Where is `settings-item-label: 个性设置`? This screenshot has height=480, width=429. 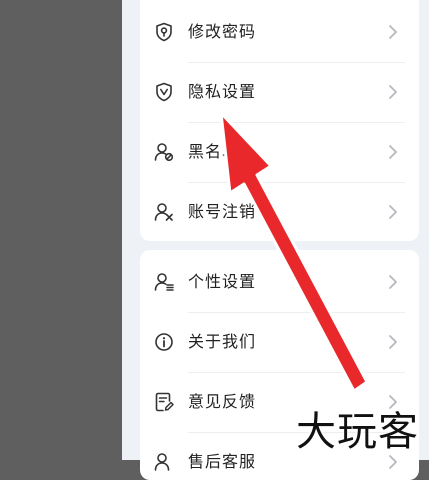
settings-item-label: 个性设置 is located at coordinates (222, 281).